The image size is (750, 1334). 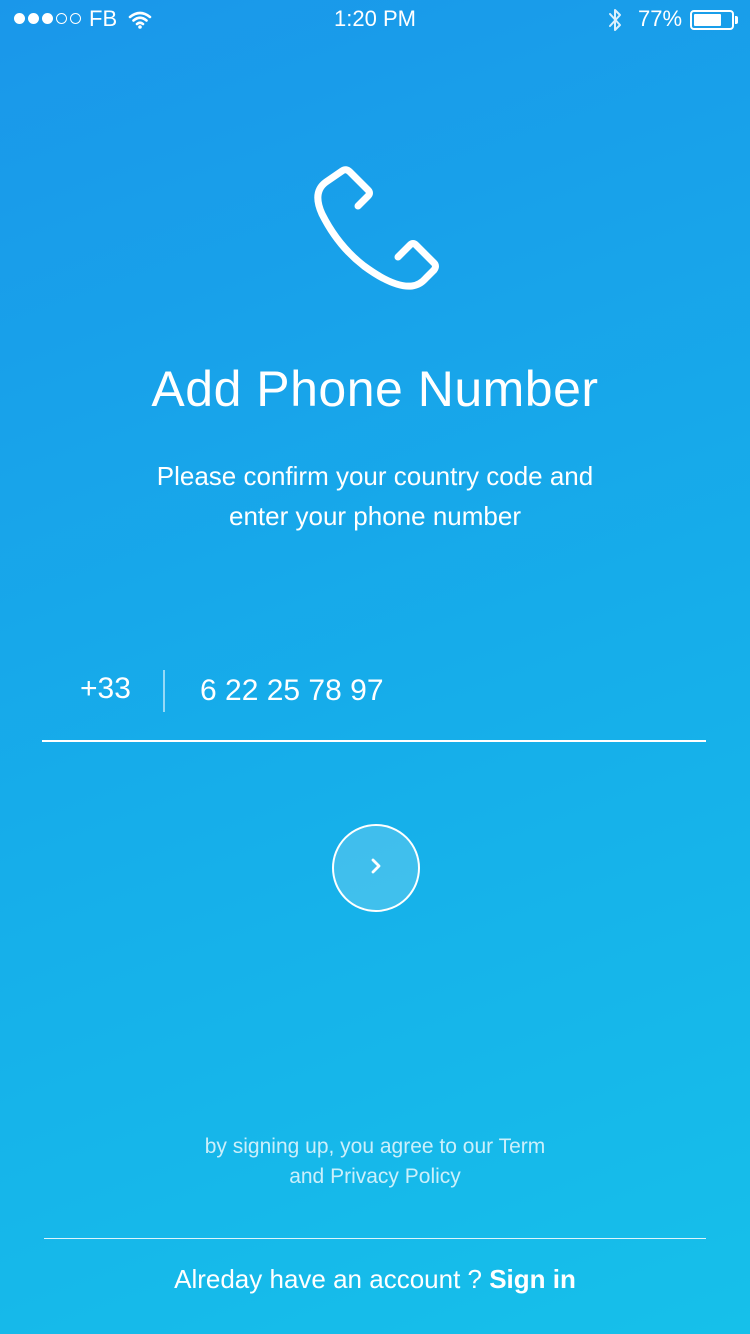 What do you see at coordinates (375, 516) in the screenshot?
I see `subtitle-line: enter your phone number` at bounding box center [375, 516].